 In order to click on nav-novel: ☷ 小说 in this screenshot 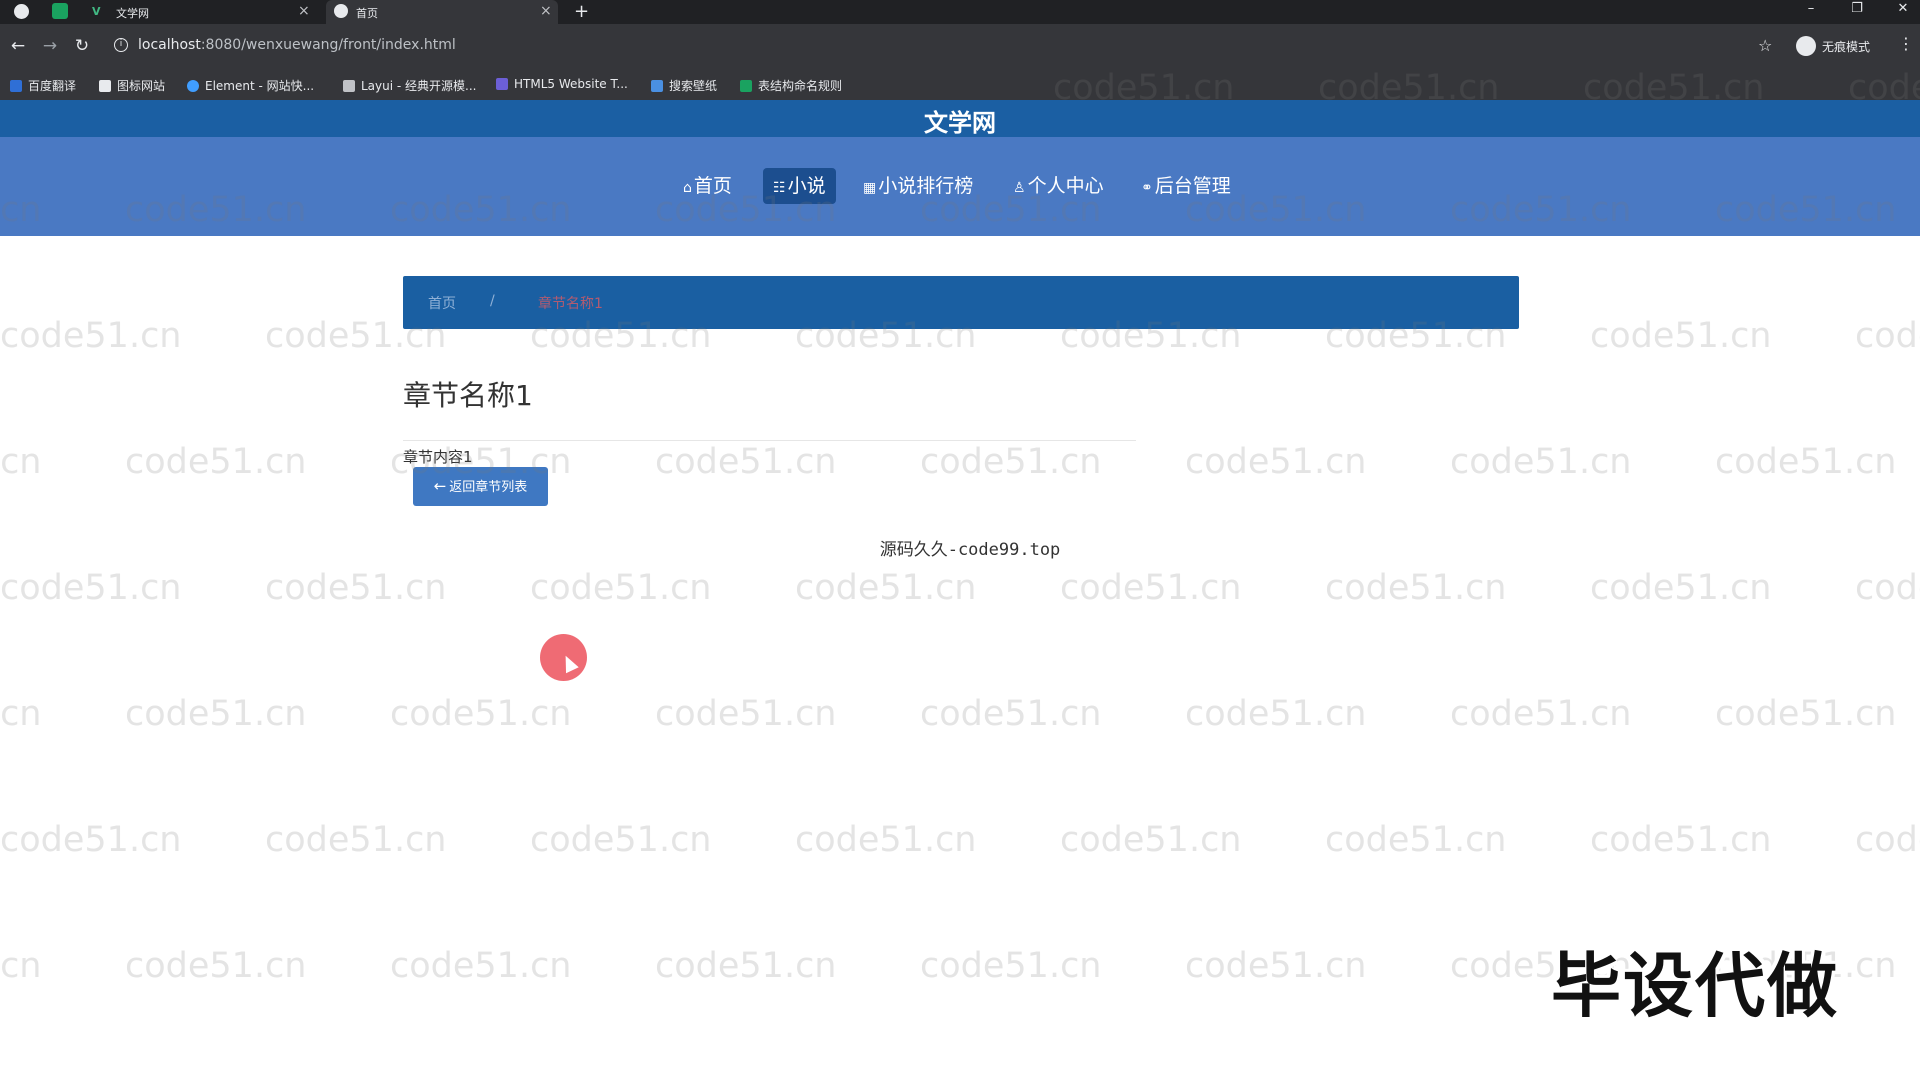, I will do `click(799, 186)`.